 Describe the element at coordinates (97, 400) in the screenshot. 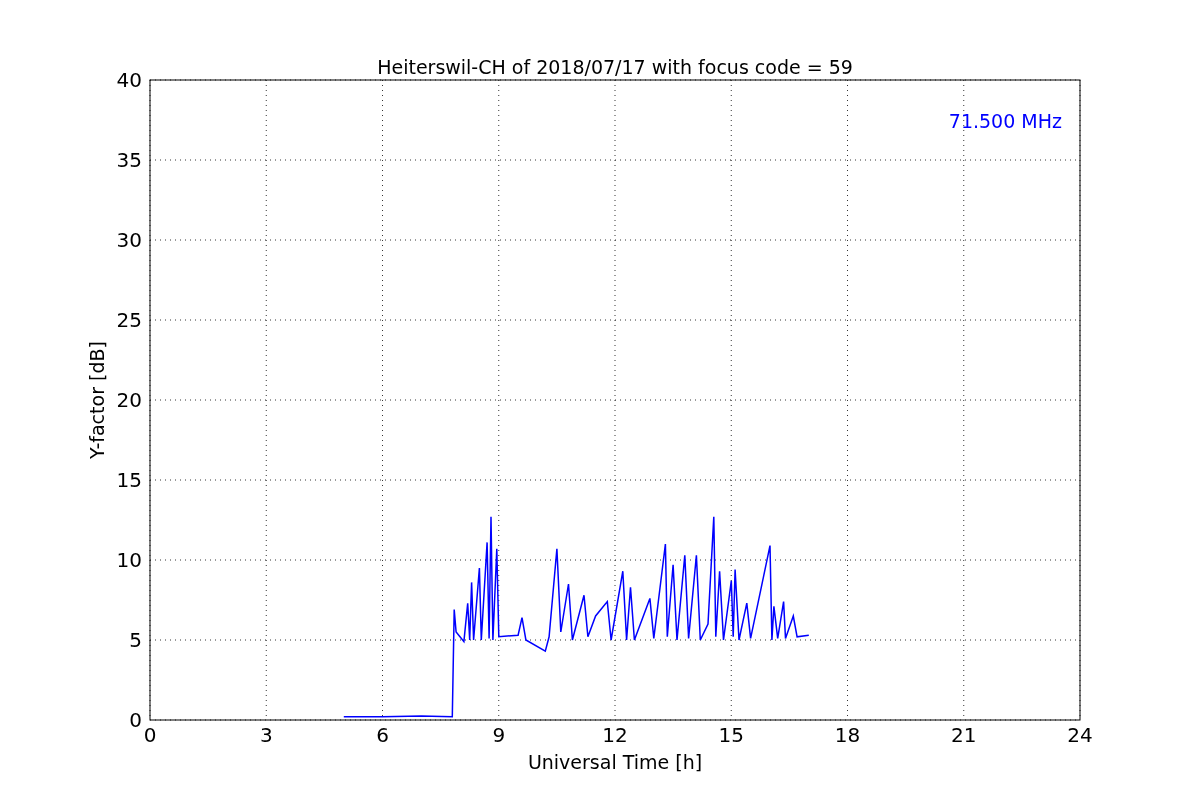

I see `y-axis-label: Y-factor [dB]` at that location.